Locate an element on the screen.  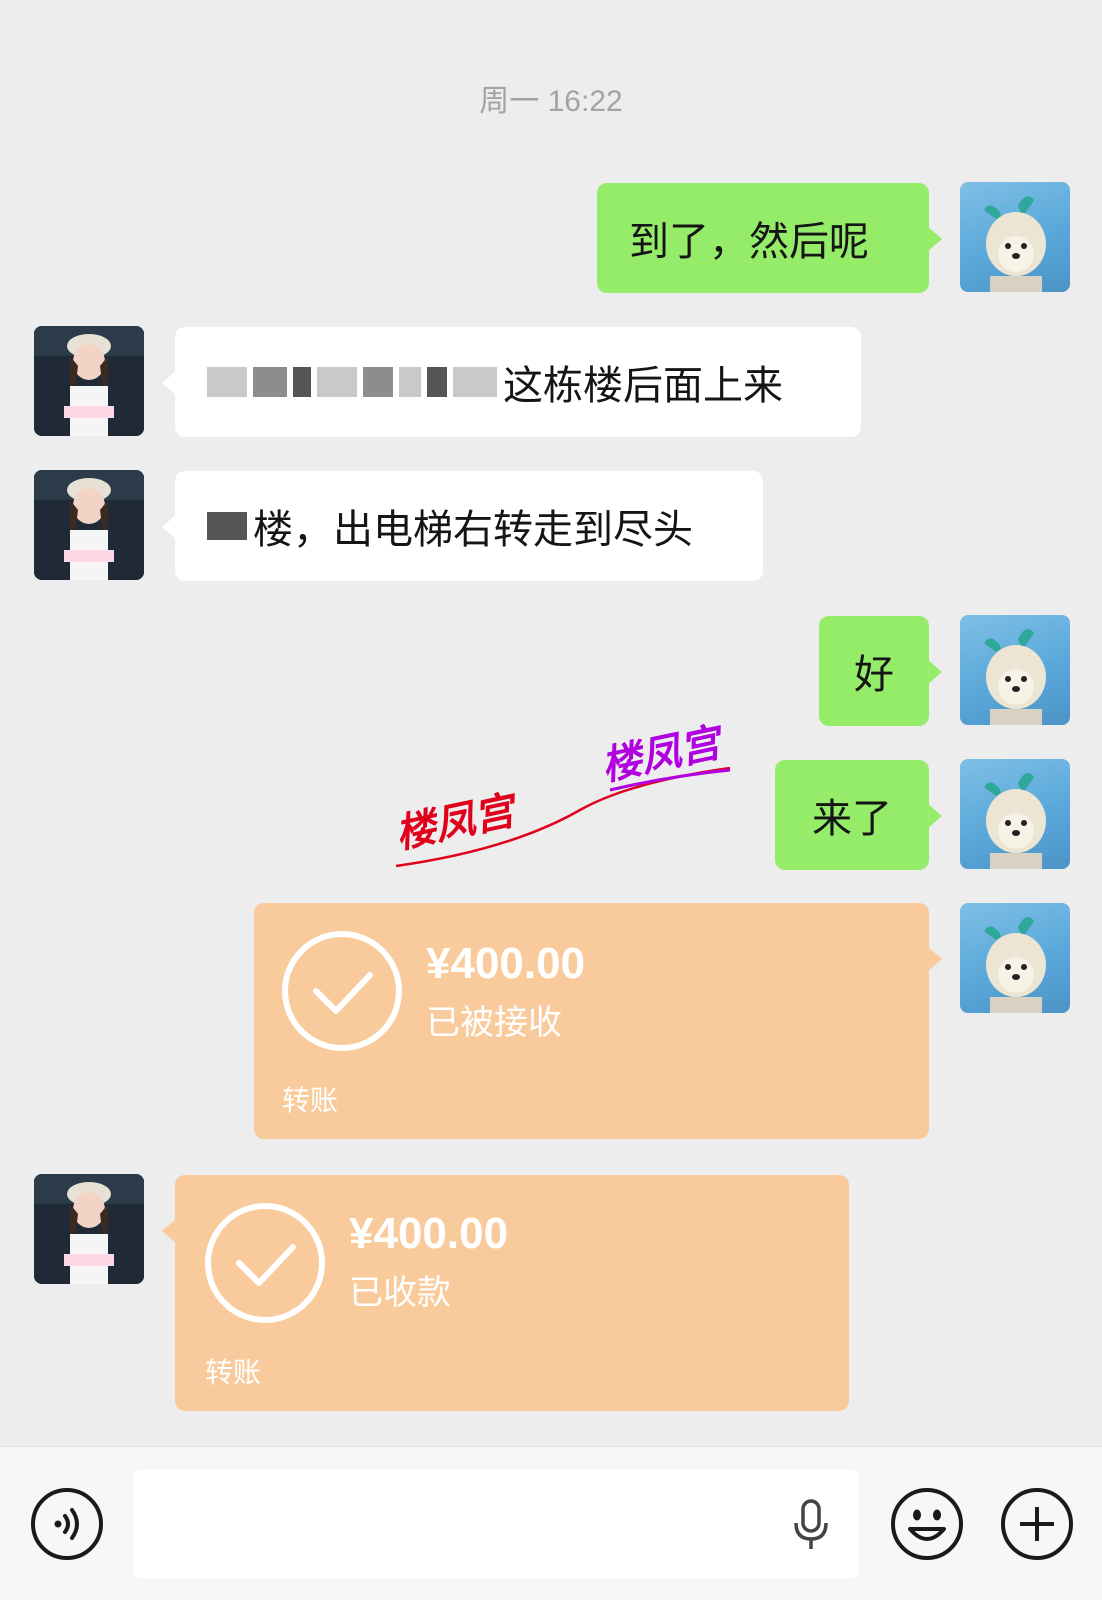
voice-toggle-icon is located at coordinates (67, 1524).